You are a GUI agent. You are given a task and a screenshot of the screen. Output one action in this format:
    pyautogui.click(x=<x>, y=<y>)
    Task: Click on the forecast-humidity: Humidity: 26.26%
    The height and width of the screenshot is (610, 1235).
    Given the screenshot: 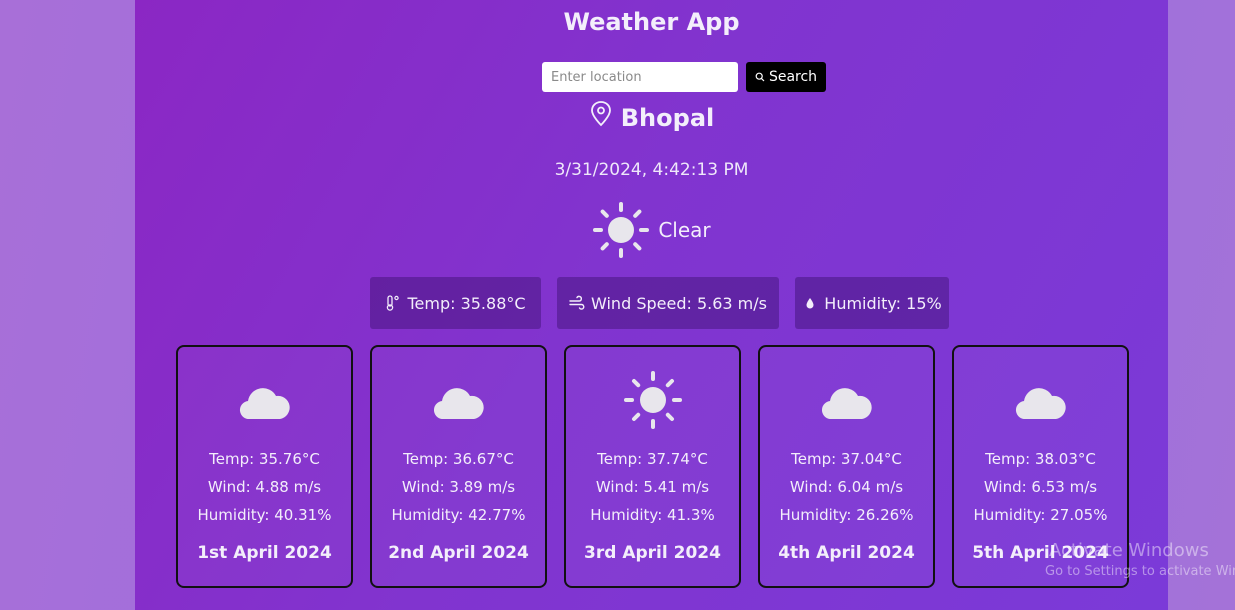 What is the action you would take?
    pyautogui.click(x=846, y=515)
    